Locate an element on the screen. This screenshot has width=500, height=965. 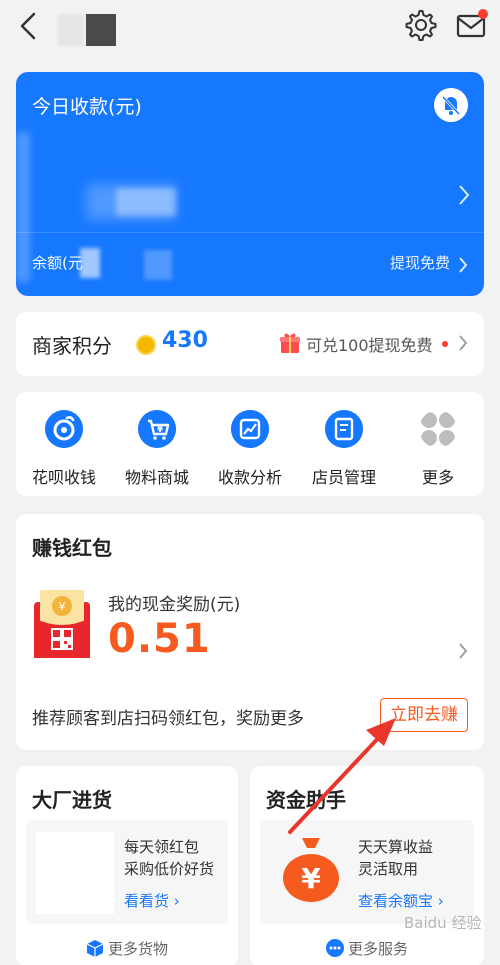
menu-item-materials-mall: ¥ 物料商城 is located at coordinates (157, 448).